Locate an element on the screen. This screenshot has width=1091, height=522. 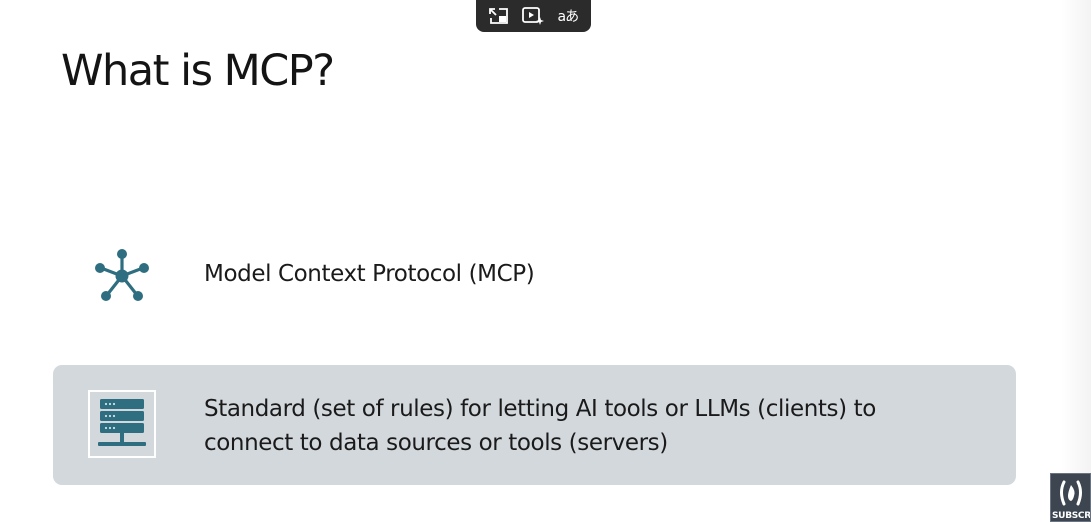
exit-picture-in-picture-button is located at coordinates (499, 16).